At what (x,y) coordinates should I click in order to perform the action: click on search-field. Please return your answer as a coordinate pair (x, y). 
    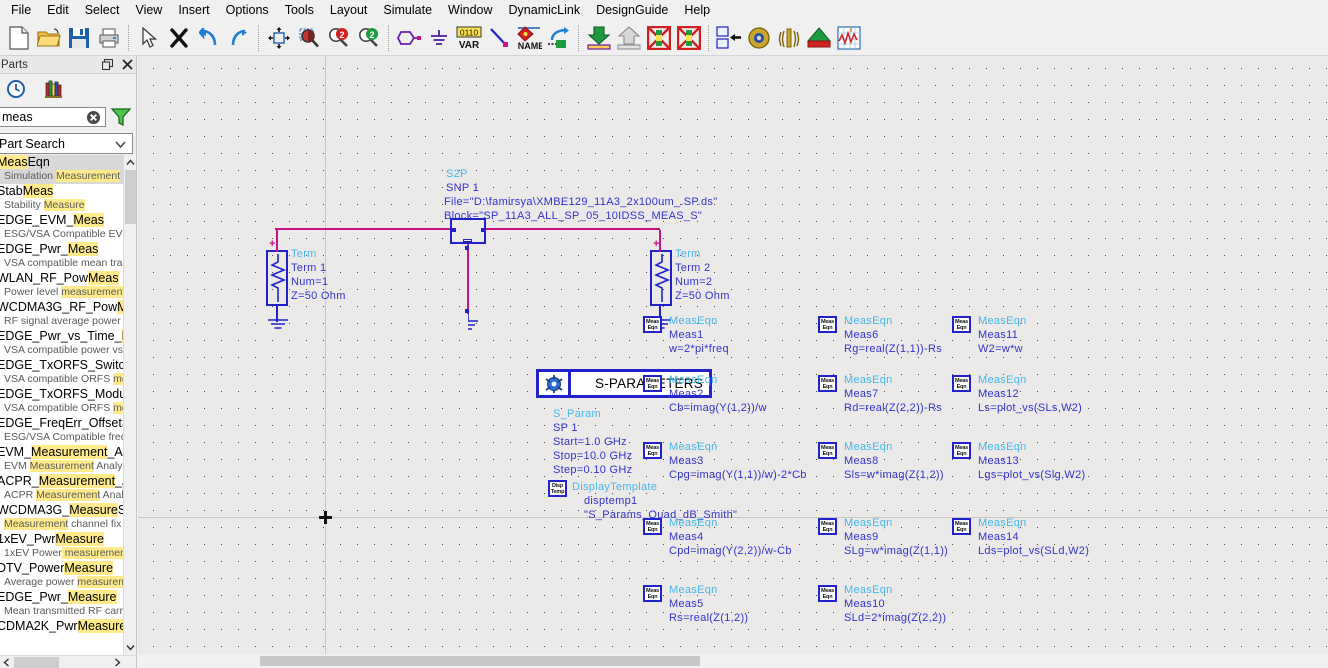
    Looking at the image, I should click on (53, 117).